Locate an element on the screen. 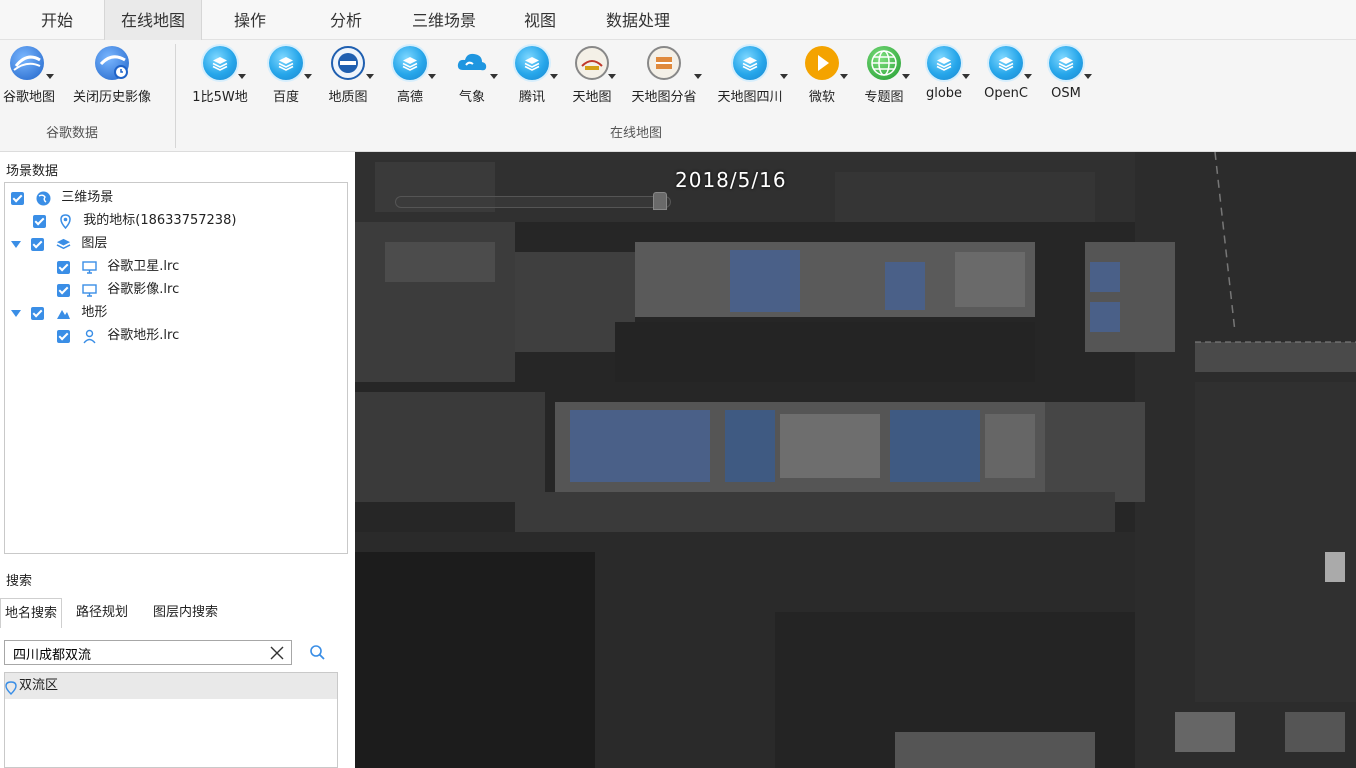 This screenshot has width=1356, height=768. menu-bar: 开始 在线地图 操作 分析 三维场景 视图 数据处理 is located at coordinates (678, 20).